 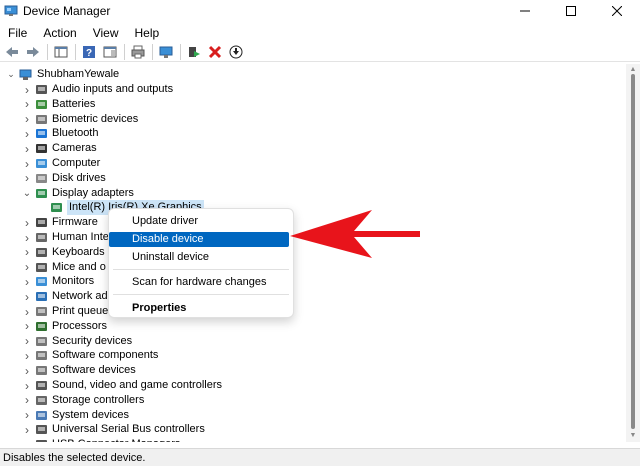 I want to click on status-bar: Disables the selected device., so click(x=320, y=457).